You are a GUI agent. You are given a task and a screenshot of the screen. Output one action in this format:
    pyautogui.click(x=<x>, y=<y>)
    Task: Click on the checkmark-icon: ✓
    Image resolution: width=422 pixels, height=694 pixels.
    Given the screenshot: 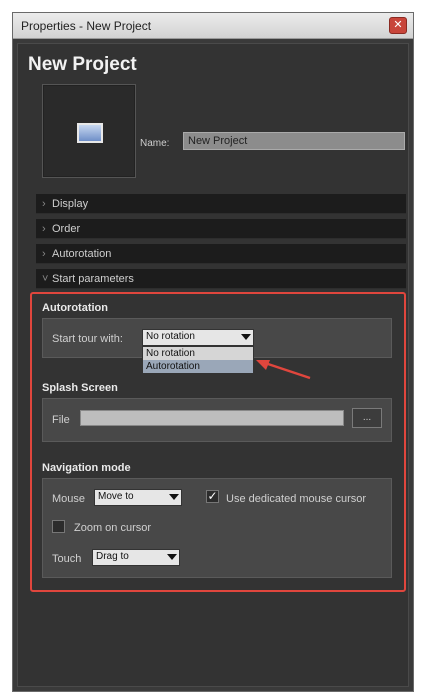 What is the action you would take?
    pyautogui.click(x=212, y=496)
    